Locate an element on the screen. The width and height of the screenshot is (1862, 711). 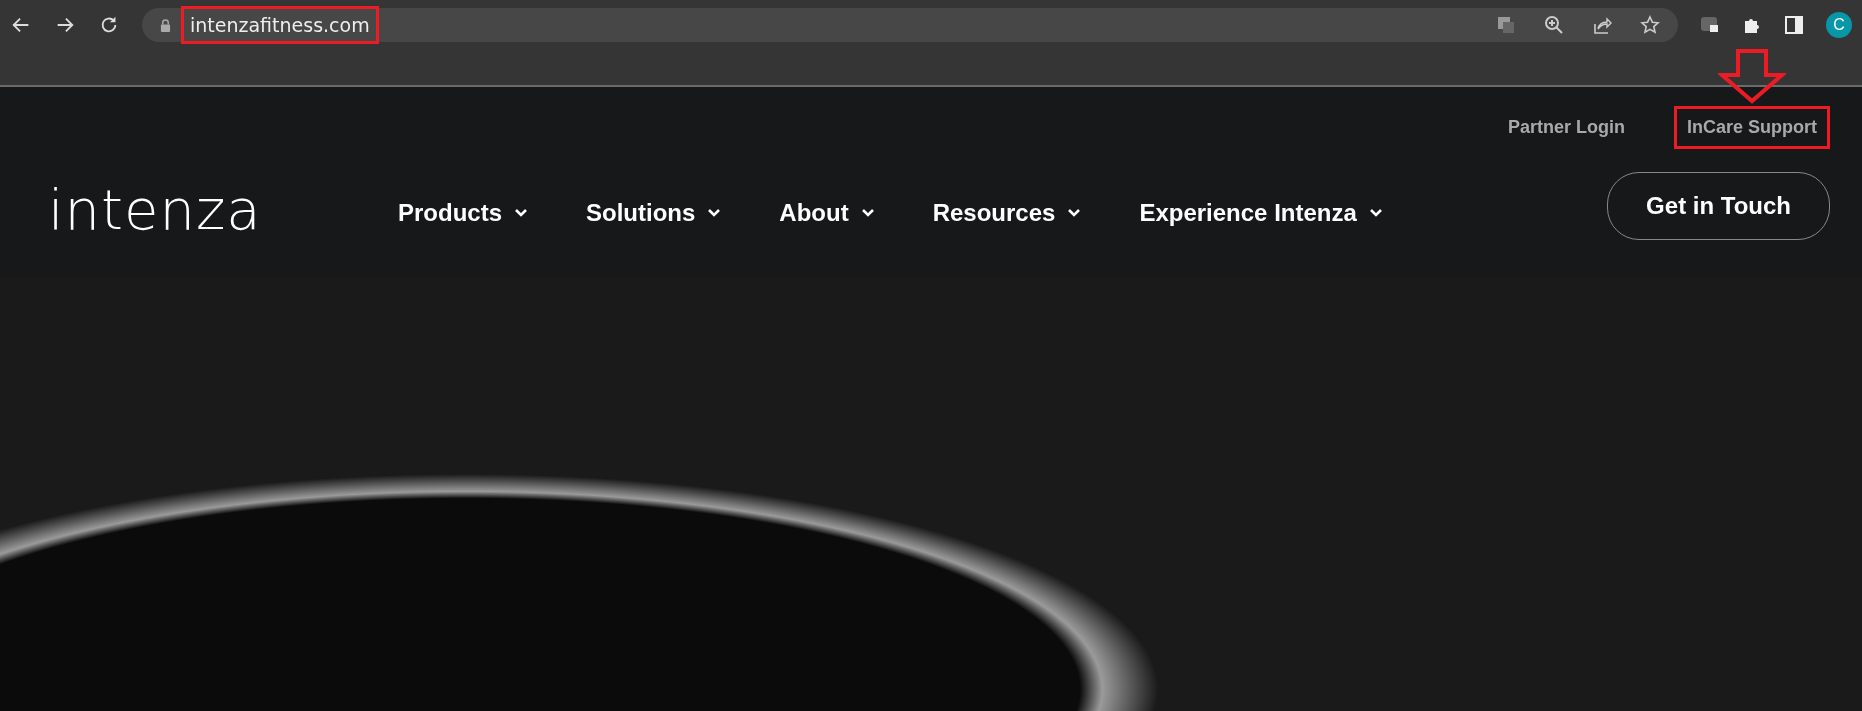
nav-menu-item: Resources is located at coordinates (1007, 213).